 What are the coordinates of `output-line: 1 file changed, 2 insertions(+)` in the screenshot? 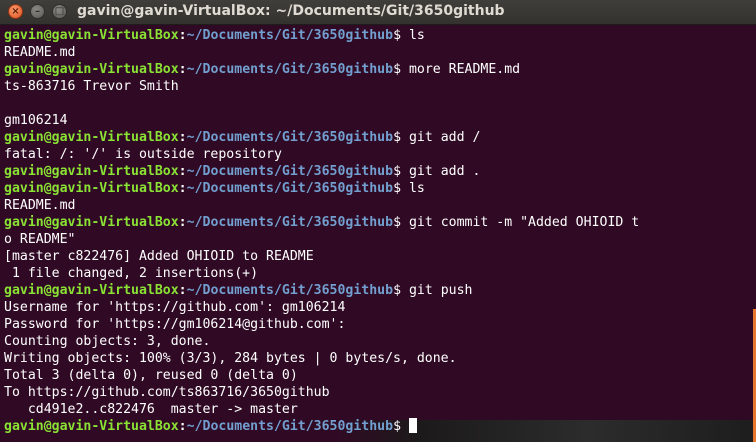 It's located at (131, 273).